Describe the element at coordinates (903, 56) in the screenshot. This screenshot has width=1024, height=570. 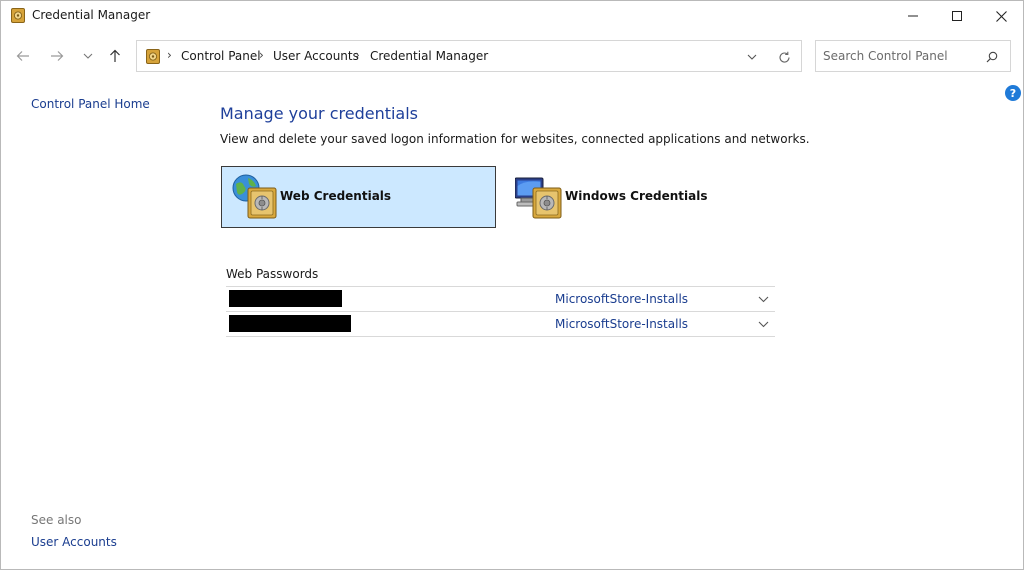
I see `search-input` at that location.